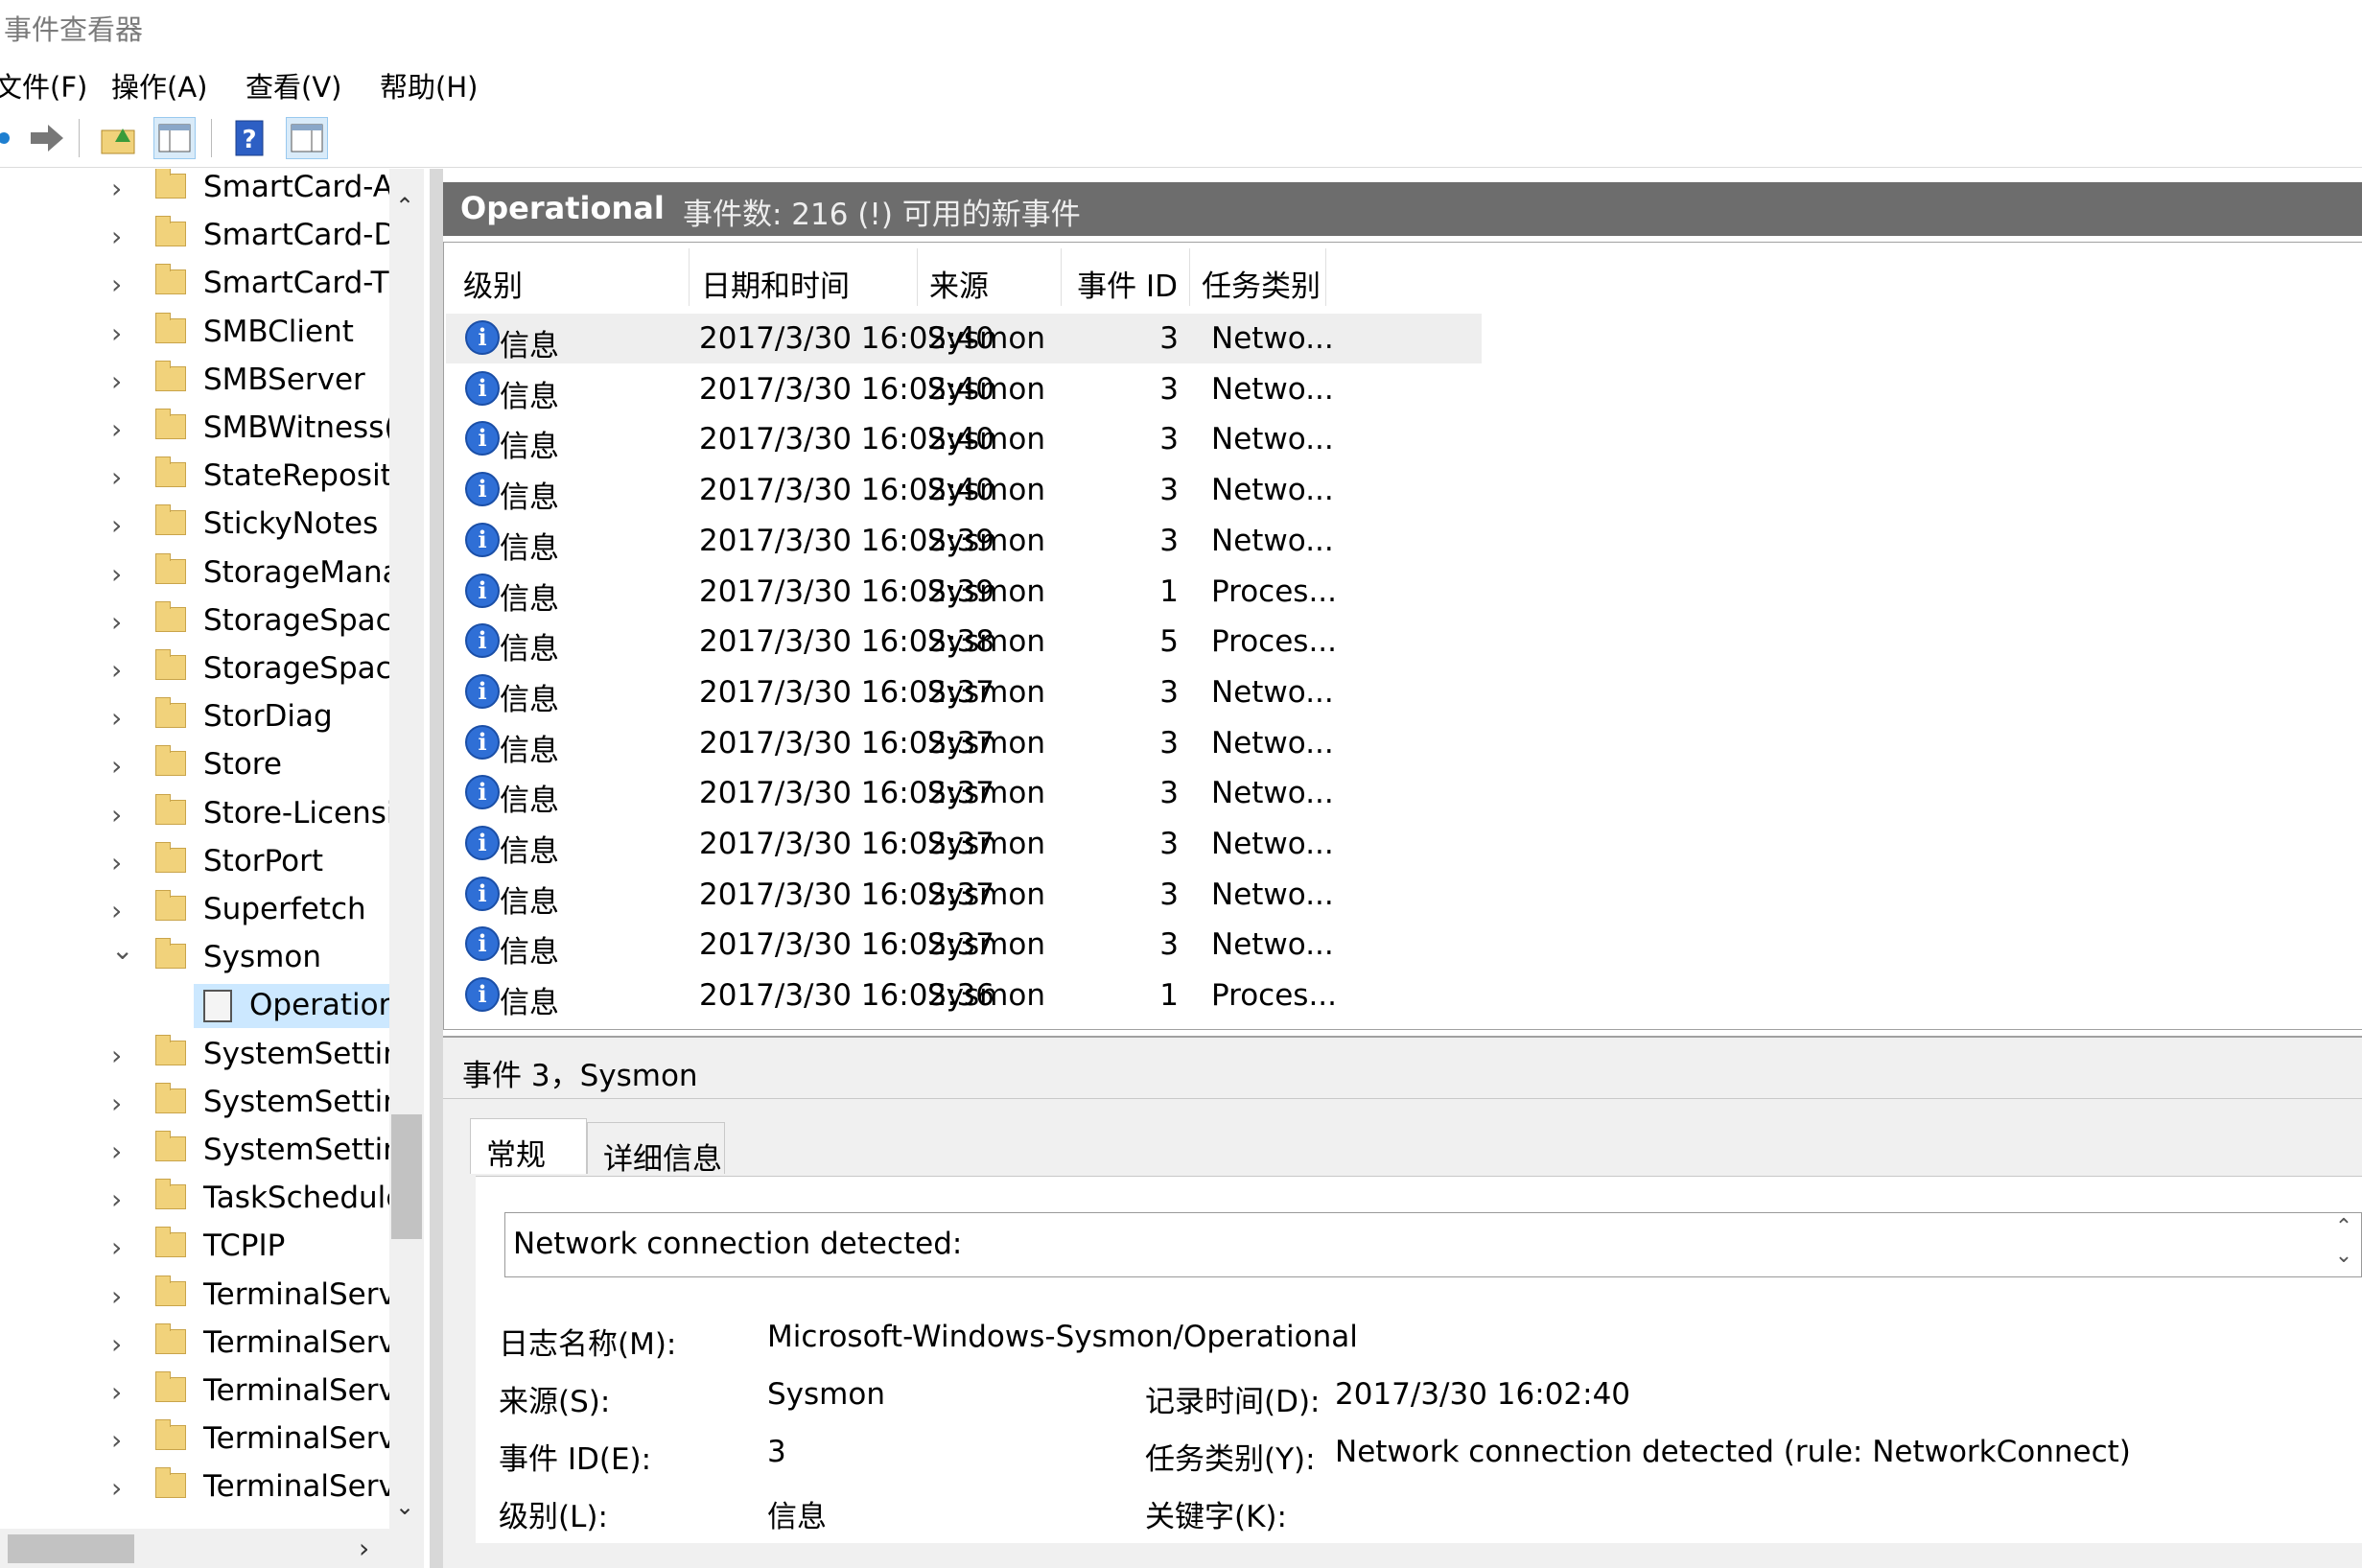 The height and width of the screenshot is (1568, 2362). What do you see at coordinates (174, 138) in the screenshot?
I see `show-hide-tree-icon` at bounding box center [174, 138].